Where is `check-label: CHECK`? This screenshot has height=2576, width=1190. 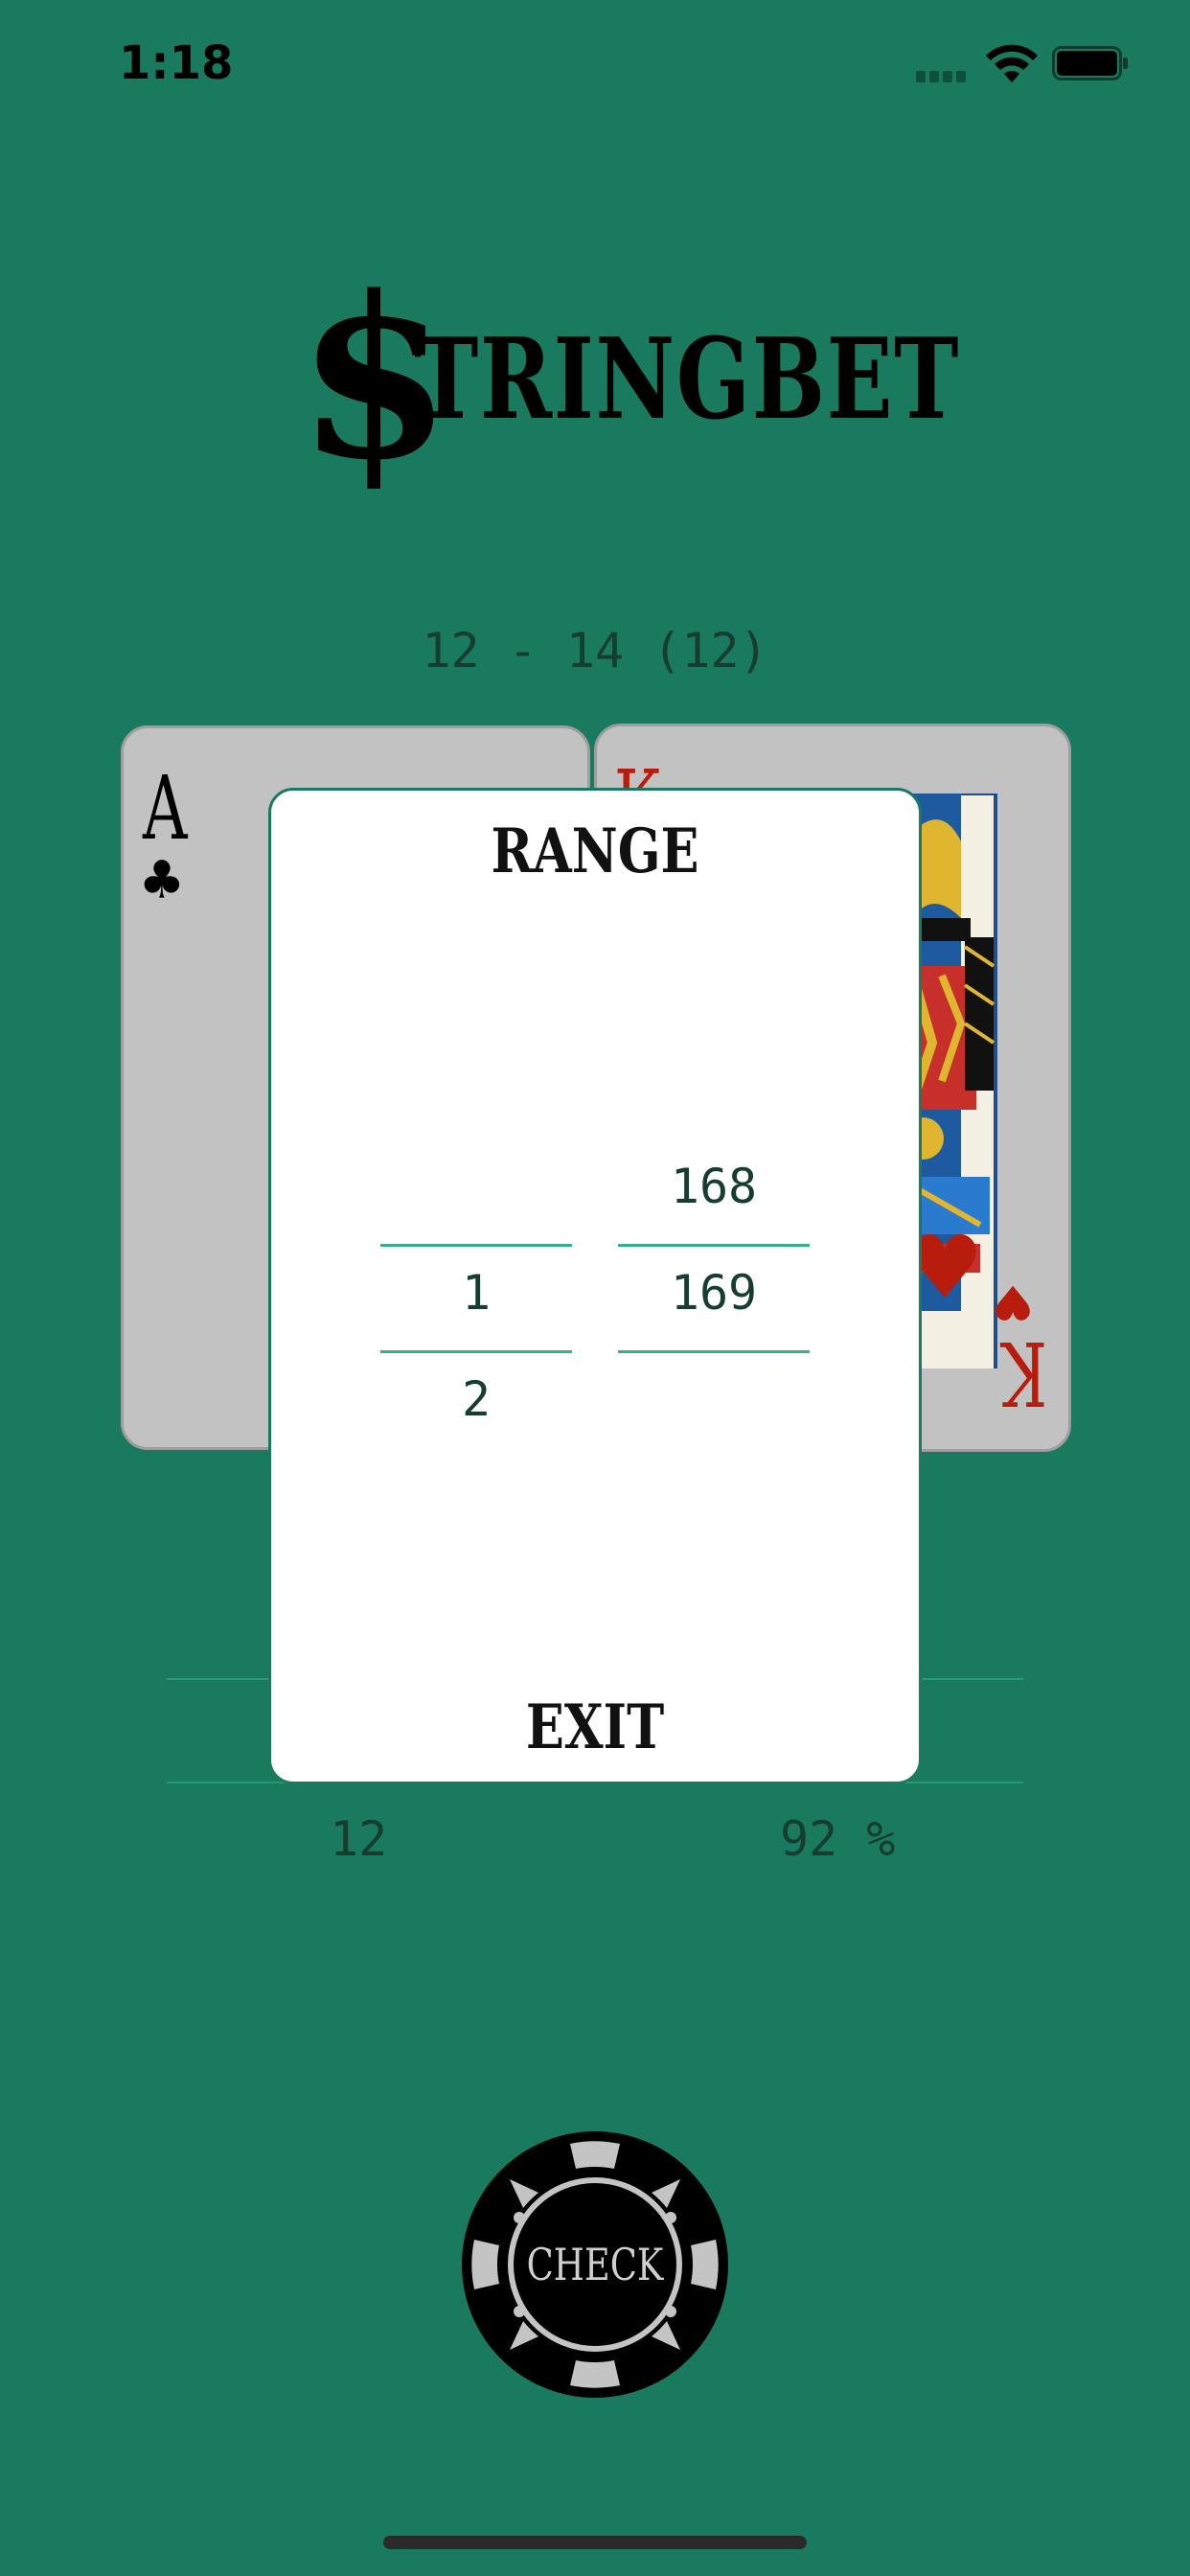
check-label: CHECK is located at coordinates (595, 2264).